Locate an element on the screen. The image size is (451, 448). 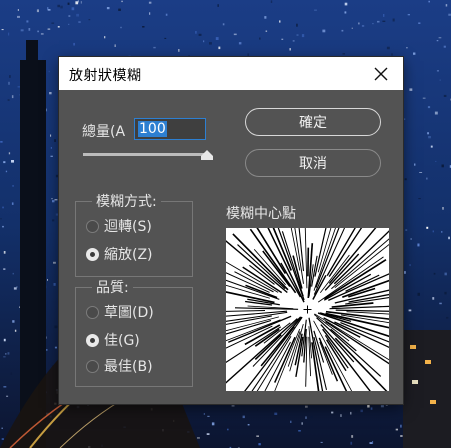
ok-button: 確定 is located at coordinates (313, 122).